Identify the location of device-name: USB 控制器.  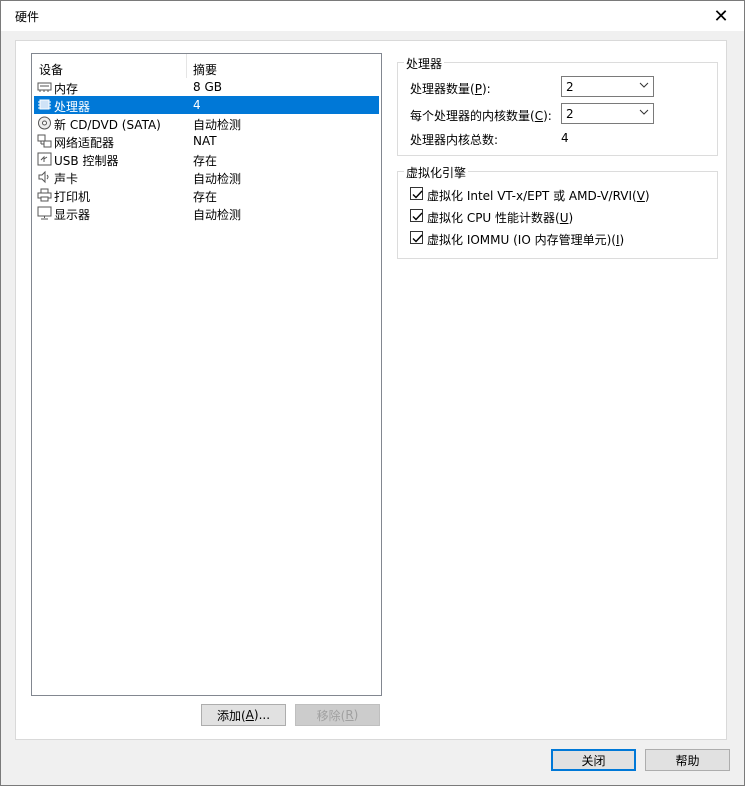
(86, 161).